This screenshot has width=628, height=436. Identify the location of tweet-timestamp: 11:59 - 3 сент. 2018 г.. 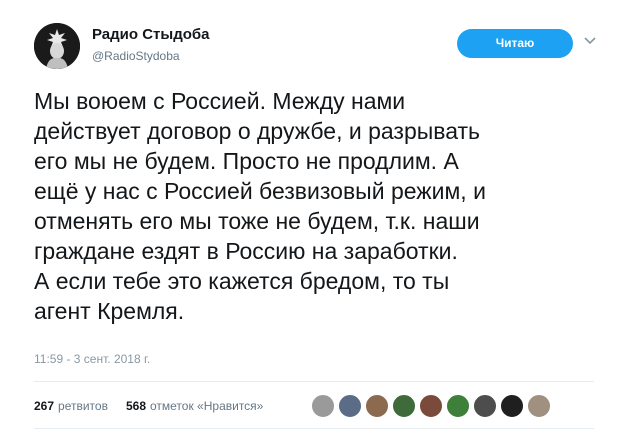
(92, 359).